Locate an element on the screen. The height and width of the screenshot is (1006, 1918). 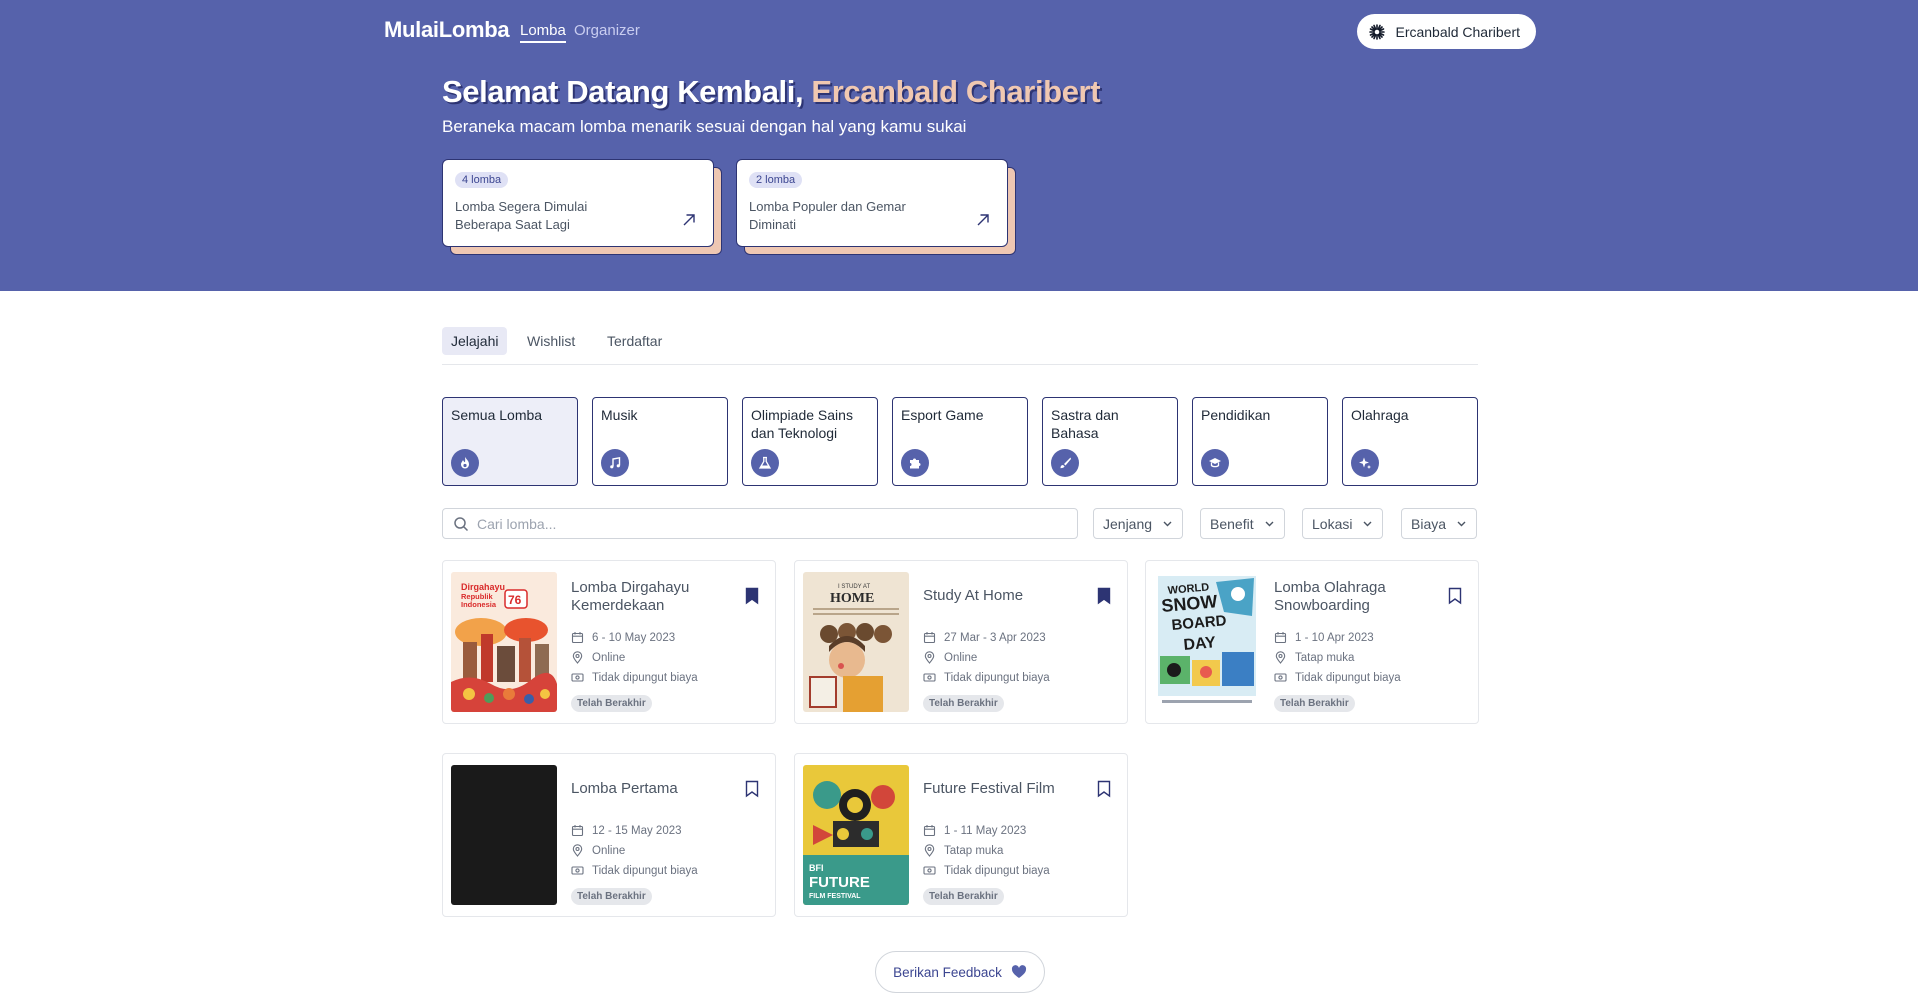
poster-text: HOME is located at coordinates (852, 598).